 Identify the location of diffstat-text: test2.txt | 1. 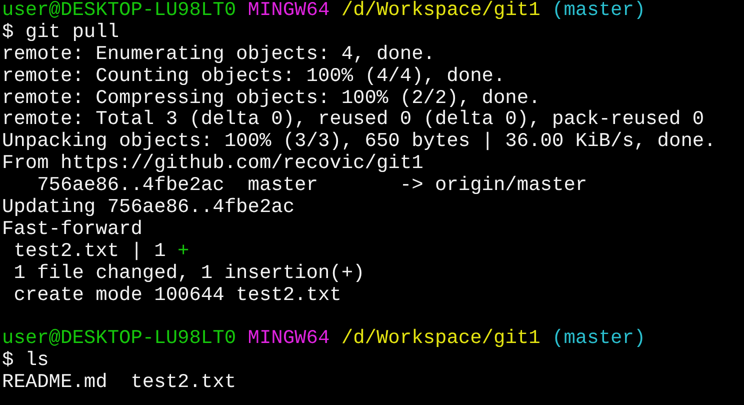
(89, 251).